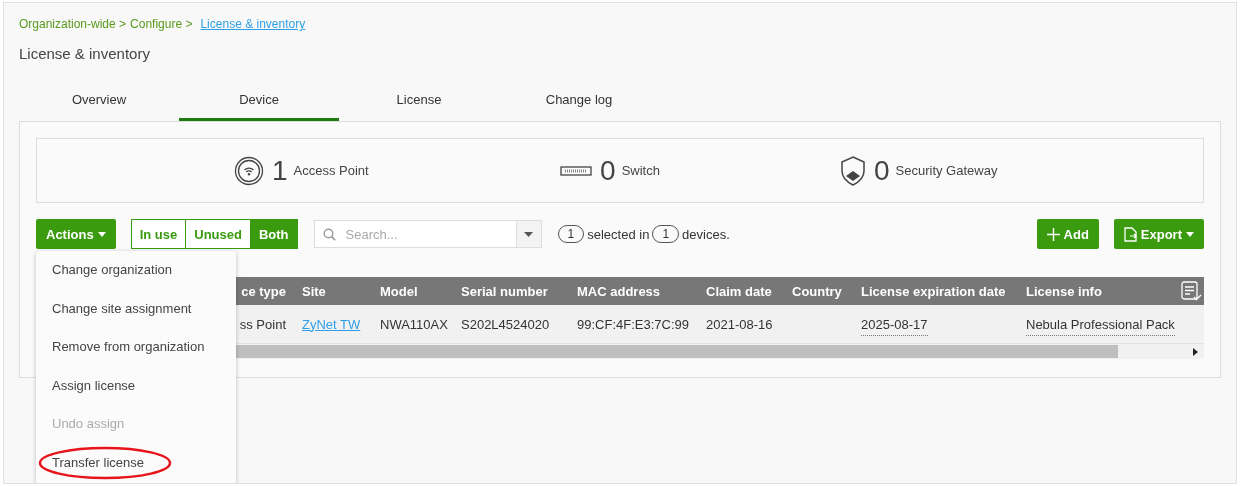 The image size is (1240, 486). Describe the element at coordinates (1067, 234) in the screenshot. I see `add-button: Add` at that location.